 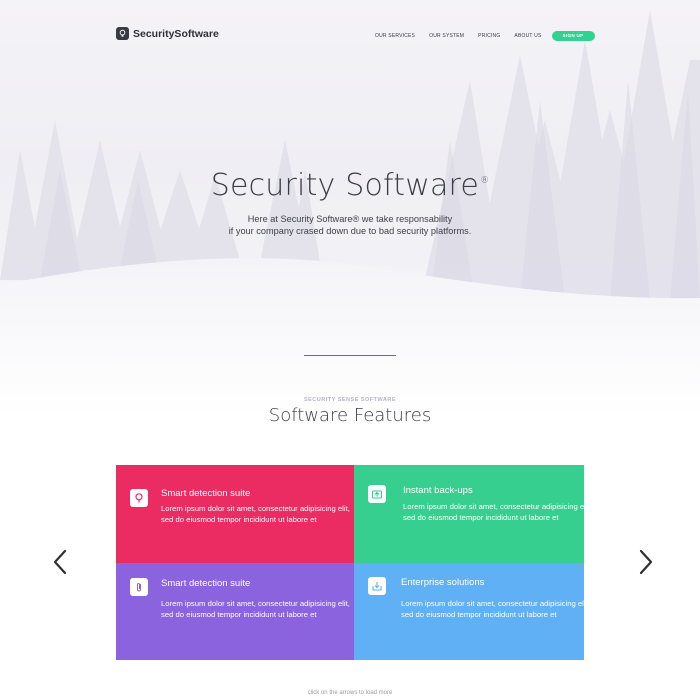 I want to click on brand-logo: SecuritySoftware, so click(x=167, y=33).